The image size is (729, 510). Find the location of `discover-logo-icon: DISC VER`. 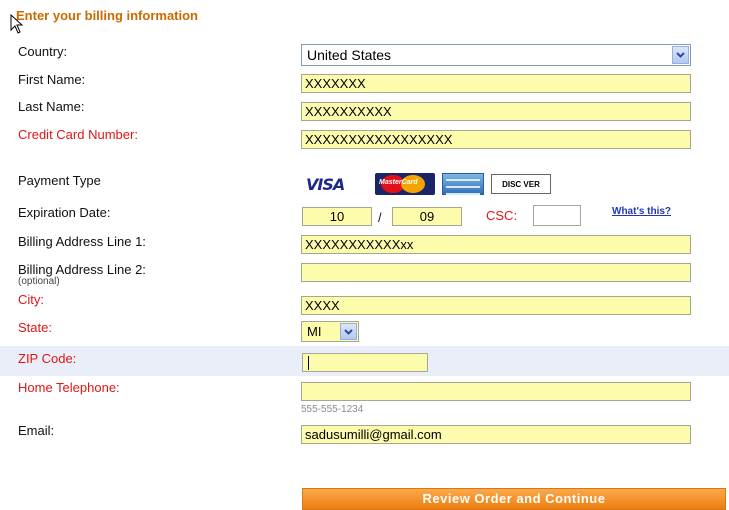

discover-logo-icon: DISC VER is located at coordinates (521, 184).